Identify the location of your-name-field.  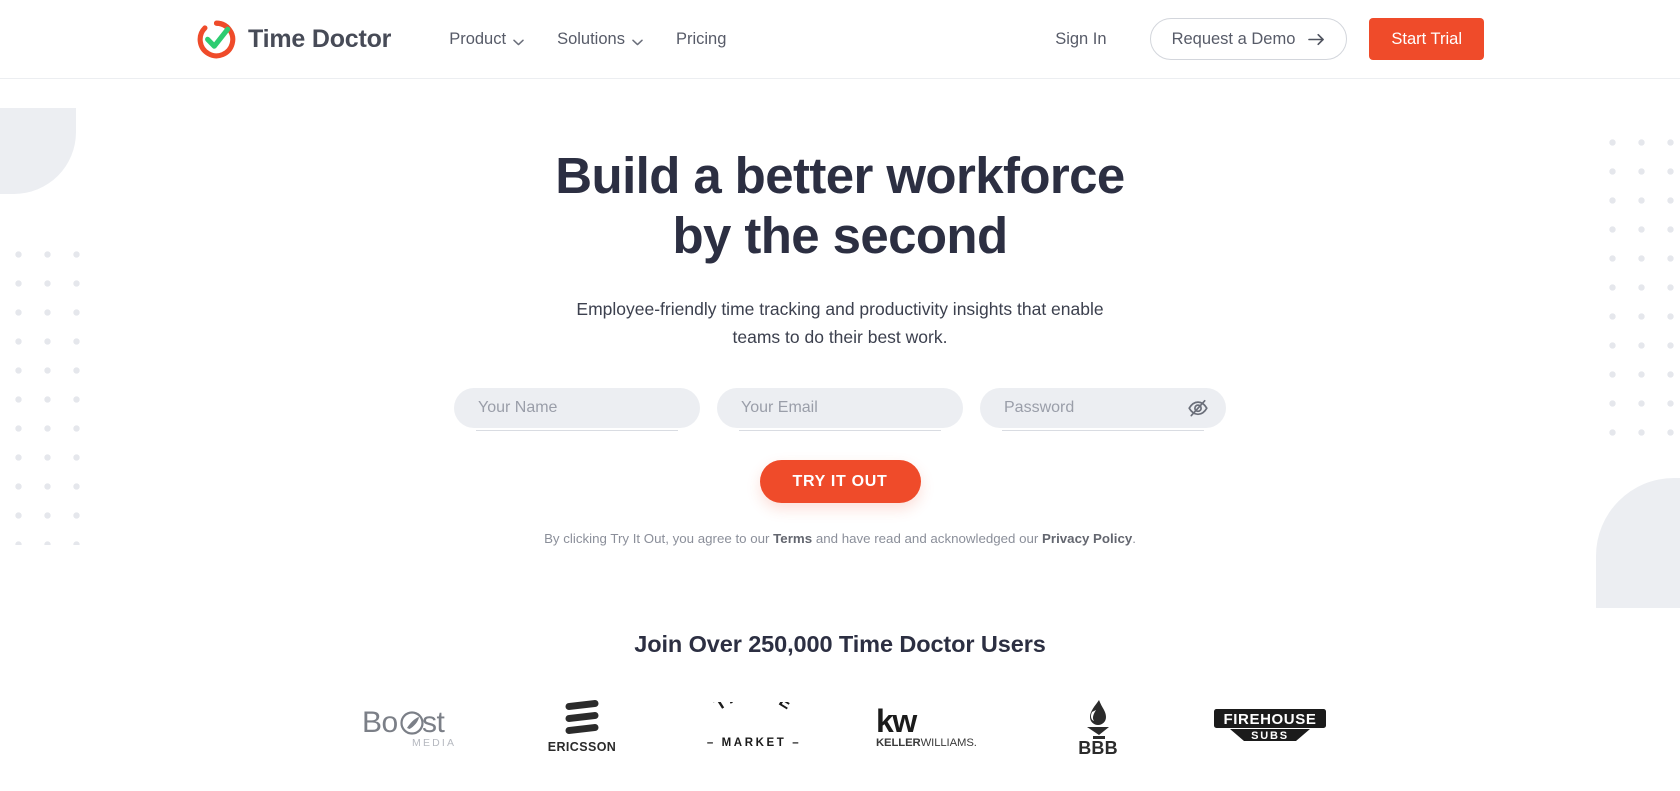
(577, 409).